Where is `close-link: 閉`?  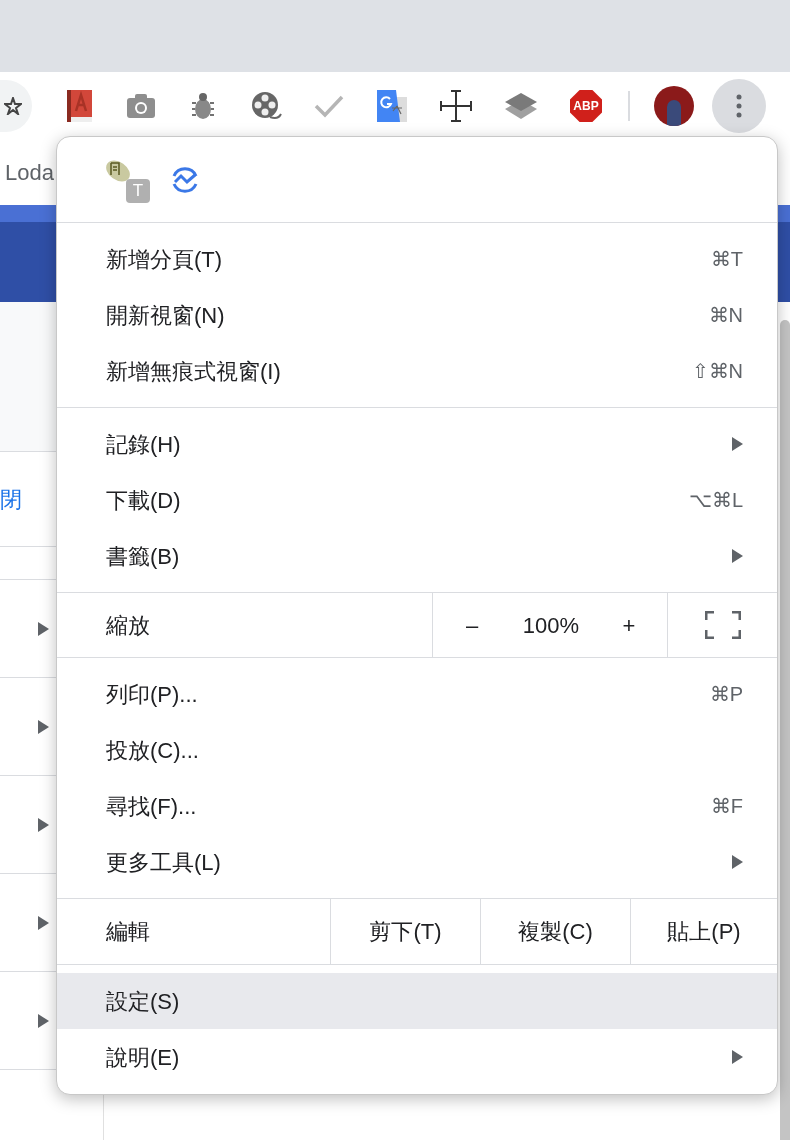
close-link: 閉 is located at coordinates (11, 499).